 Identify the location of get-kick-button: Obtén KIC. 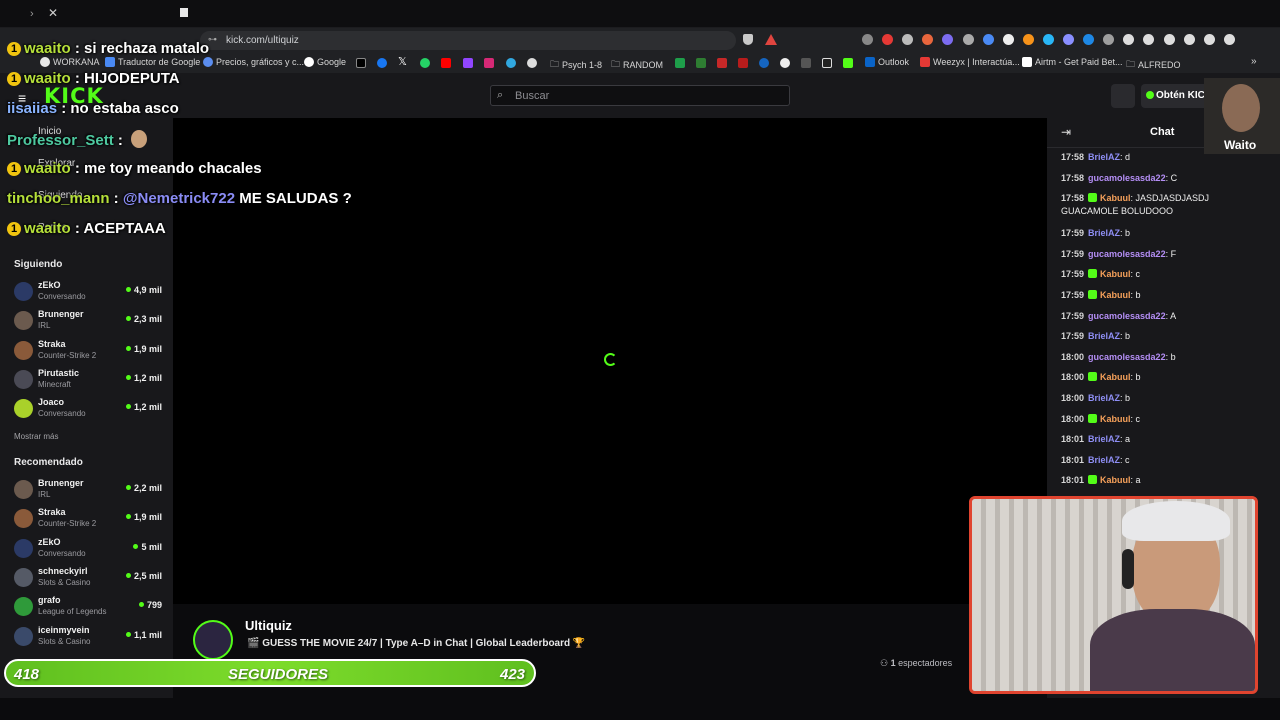
(1176, 96).